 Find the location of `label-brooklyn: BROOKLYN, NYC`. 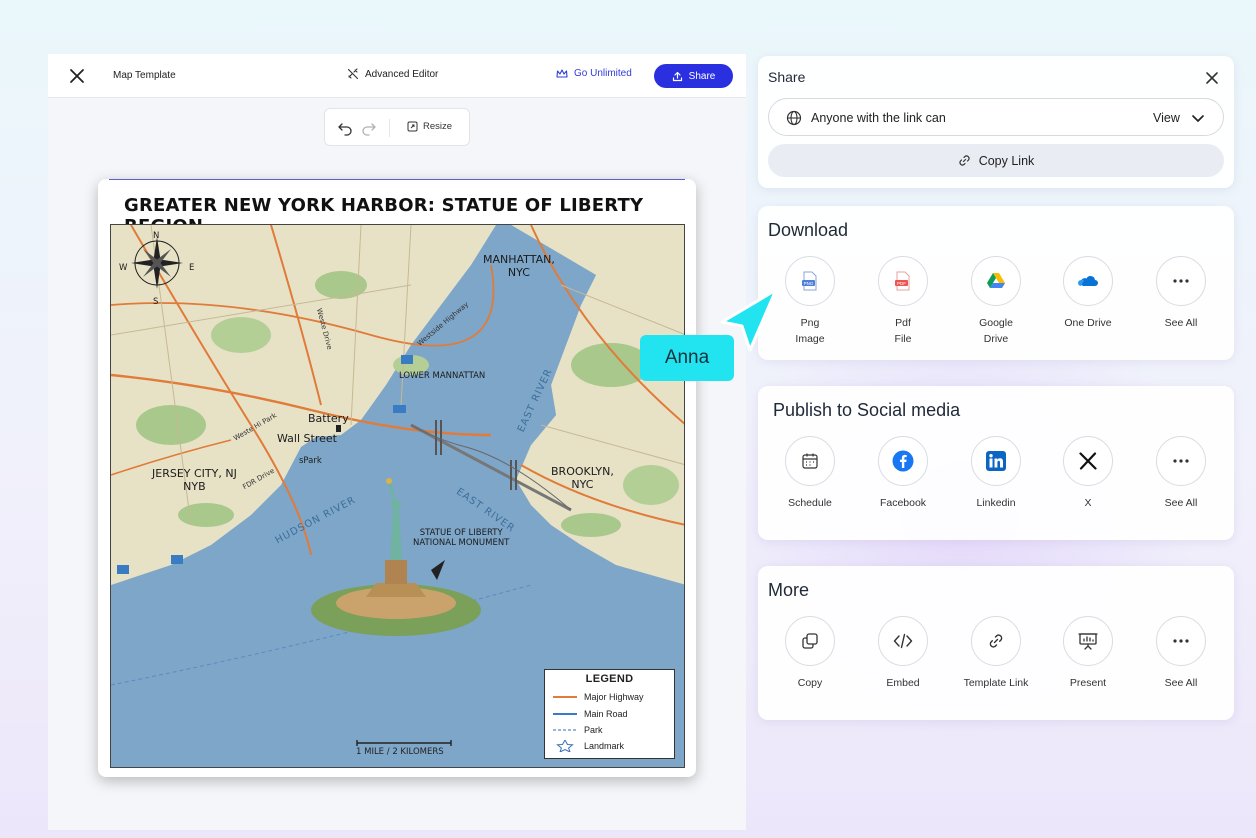

label-brooklyn: BROOKLYN, NYC is located at coordinates (582, 478).